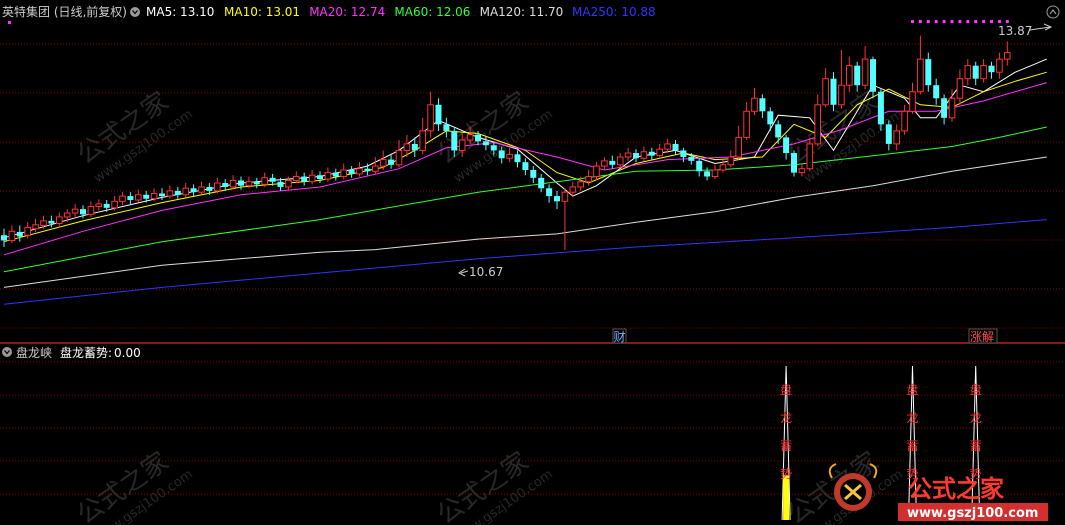  I want to click on stock-title: 英特集团 (日线,前复权), so click(64, 11).